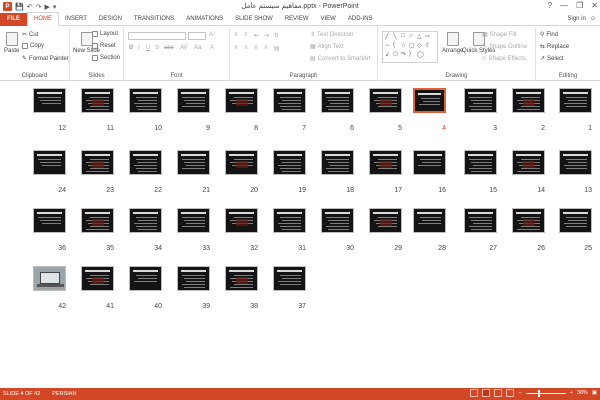 The image size is (600, 400). Describe the element at coordinates (564, 5) in the screenshot. I see `minimize-icon: —` at that location.